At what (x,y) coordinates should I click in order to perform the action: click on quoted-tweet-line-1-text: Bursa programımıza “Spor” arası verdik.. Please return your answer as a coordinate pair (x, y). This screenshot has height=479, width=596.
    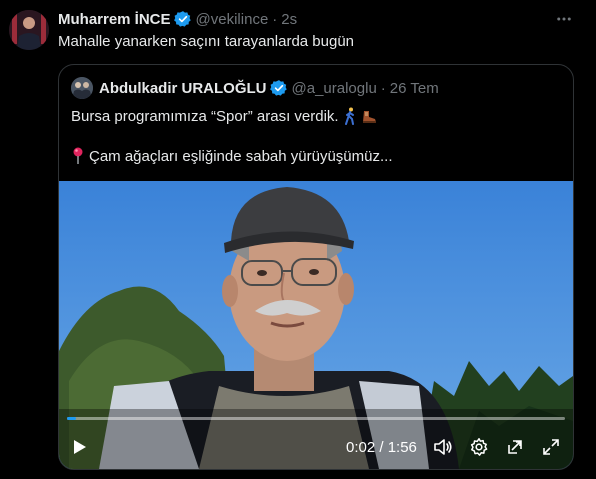
    Looking at the image, I should click on (205, 116).